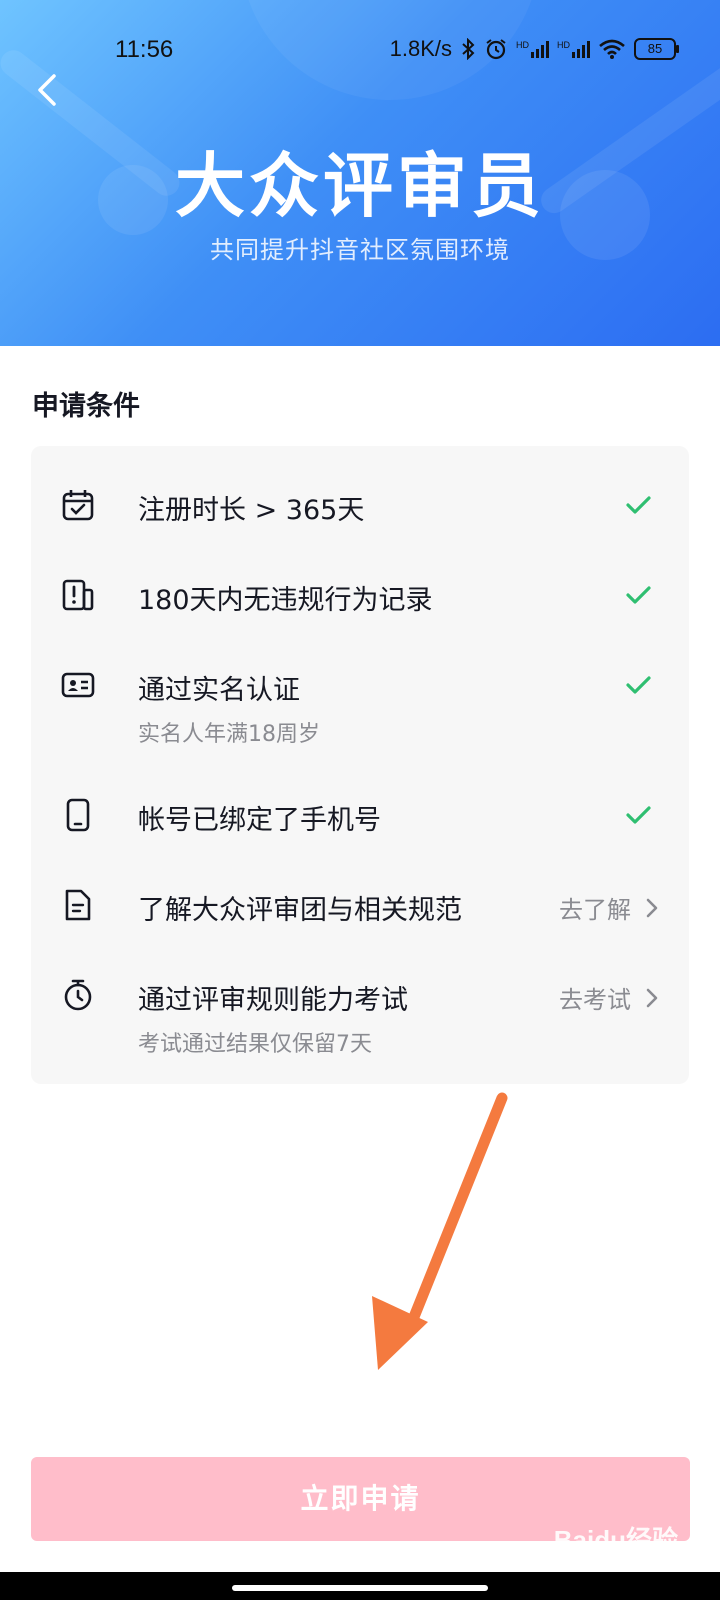  I want to click on condition-row-learn-rules: 了解大众评审团与相关规范 去了解, so click(360, 906).